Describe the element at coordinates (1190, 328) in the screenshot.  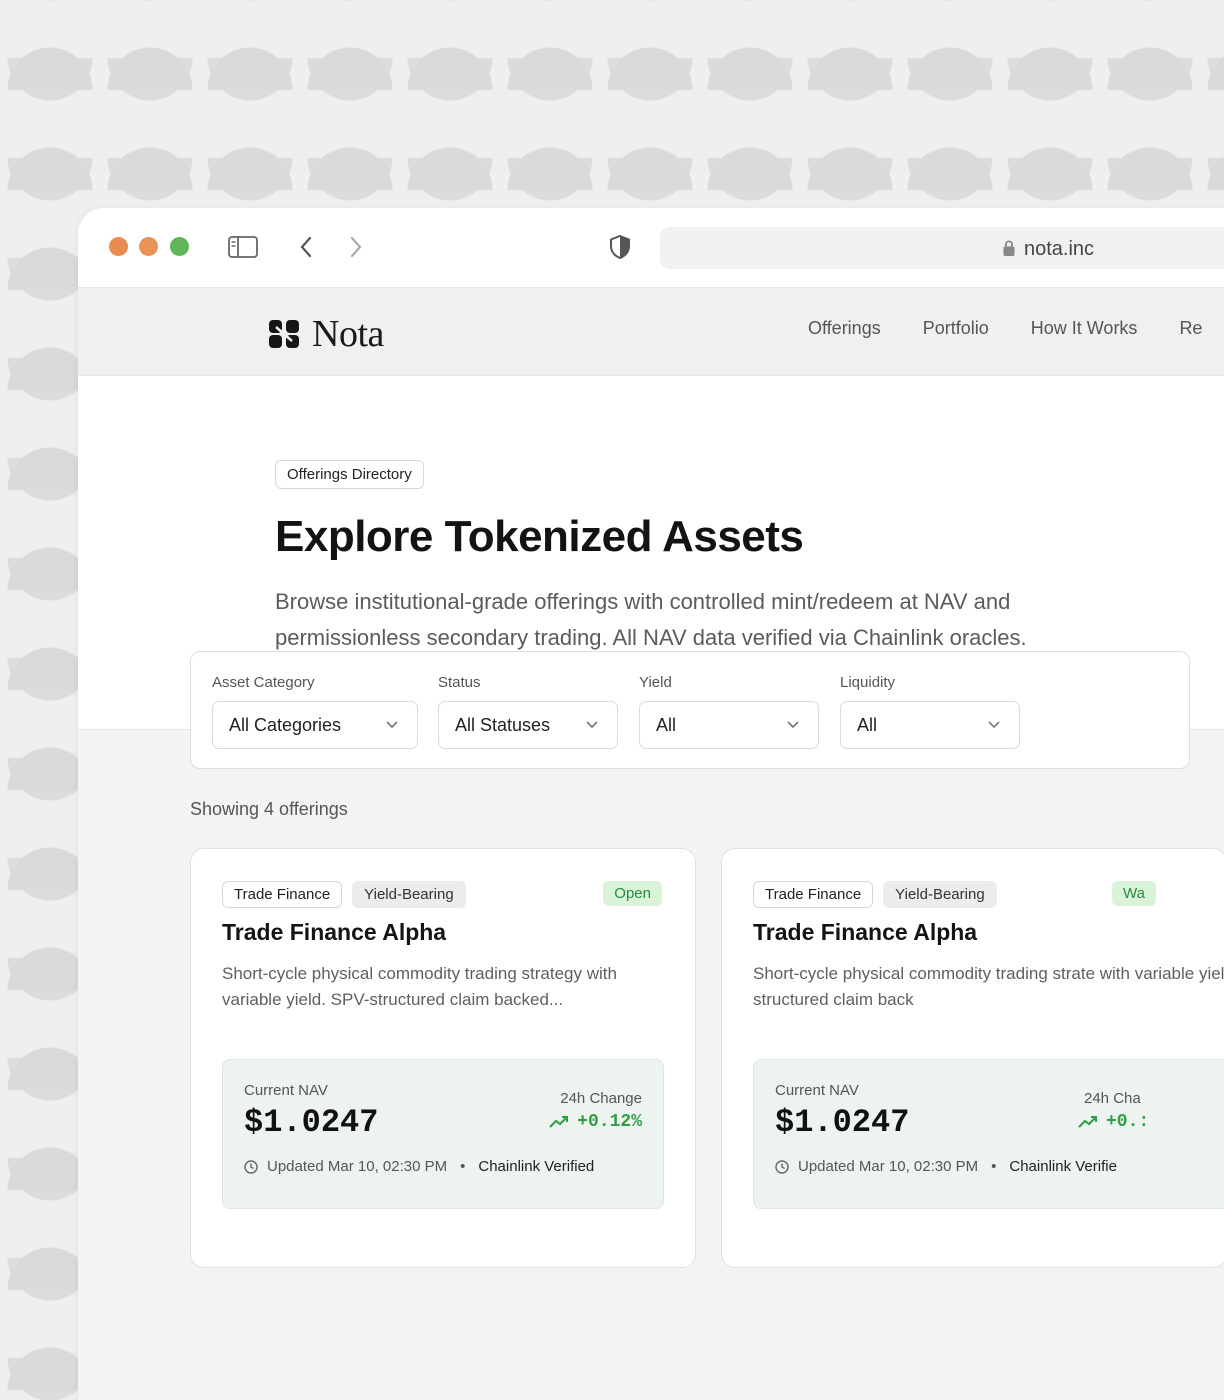
I see `nav-truncated-item: Re` at that location.